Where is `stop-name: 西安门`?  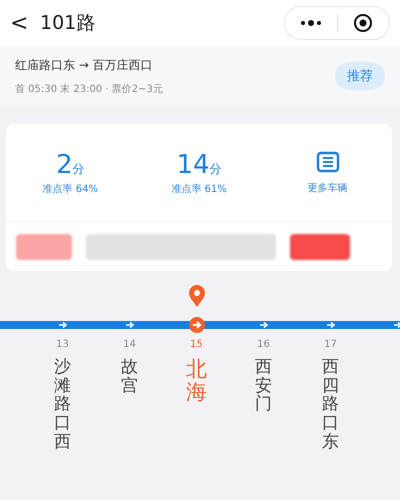 stop-name: 西安门 is located at coordinates (263, 386).